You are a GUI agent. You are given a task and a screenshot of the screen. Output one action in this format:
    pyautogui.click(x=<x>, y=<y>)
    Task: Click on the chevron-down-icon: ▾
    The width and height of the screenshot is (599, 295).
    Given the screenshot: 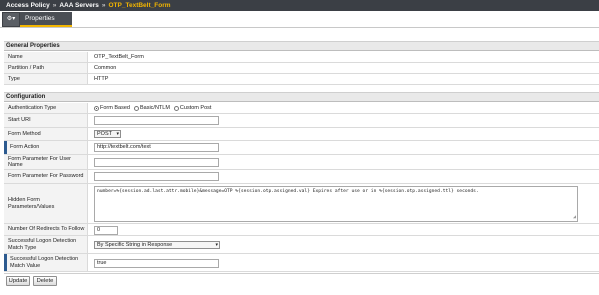 What is the action you would take?
    pyautogui.click(x=14, y=19)
    